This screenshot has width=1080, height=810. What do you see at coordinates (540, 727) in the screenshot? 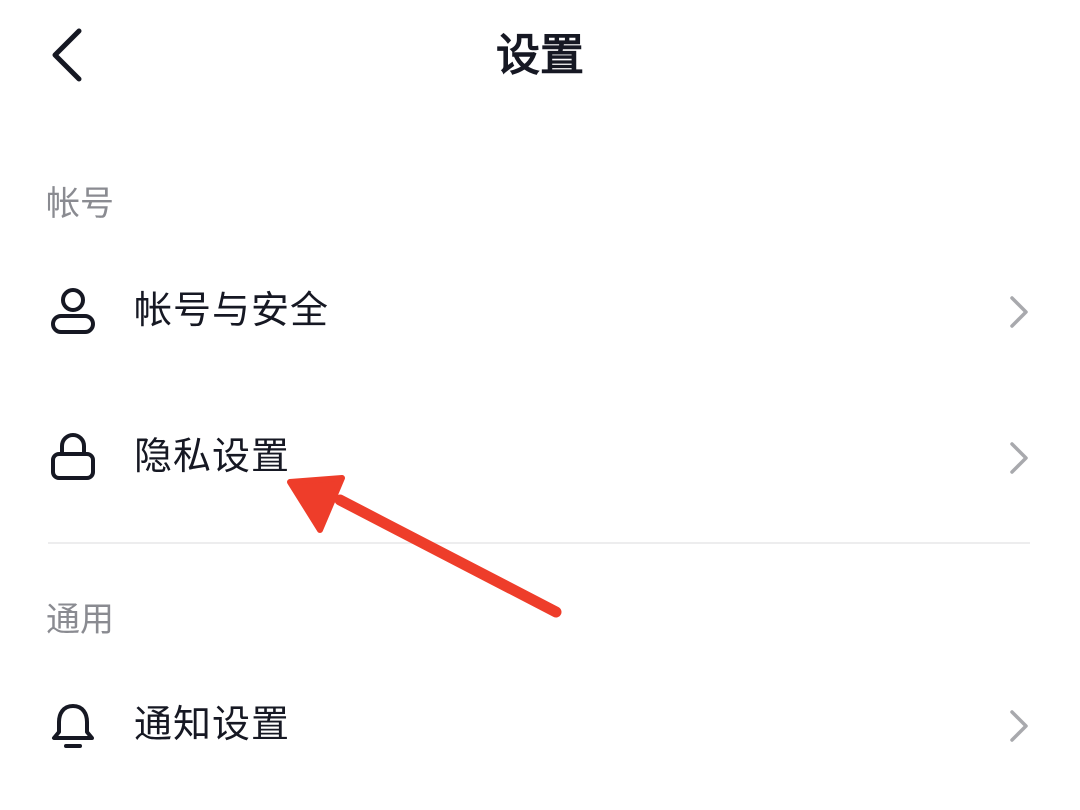
I see `menu-item-notification-settings: 通知设置` at bounding box center [540, 727].